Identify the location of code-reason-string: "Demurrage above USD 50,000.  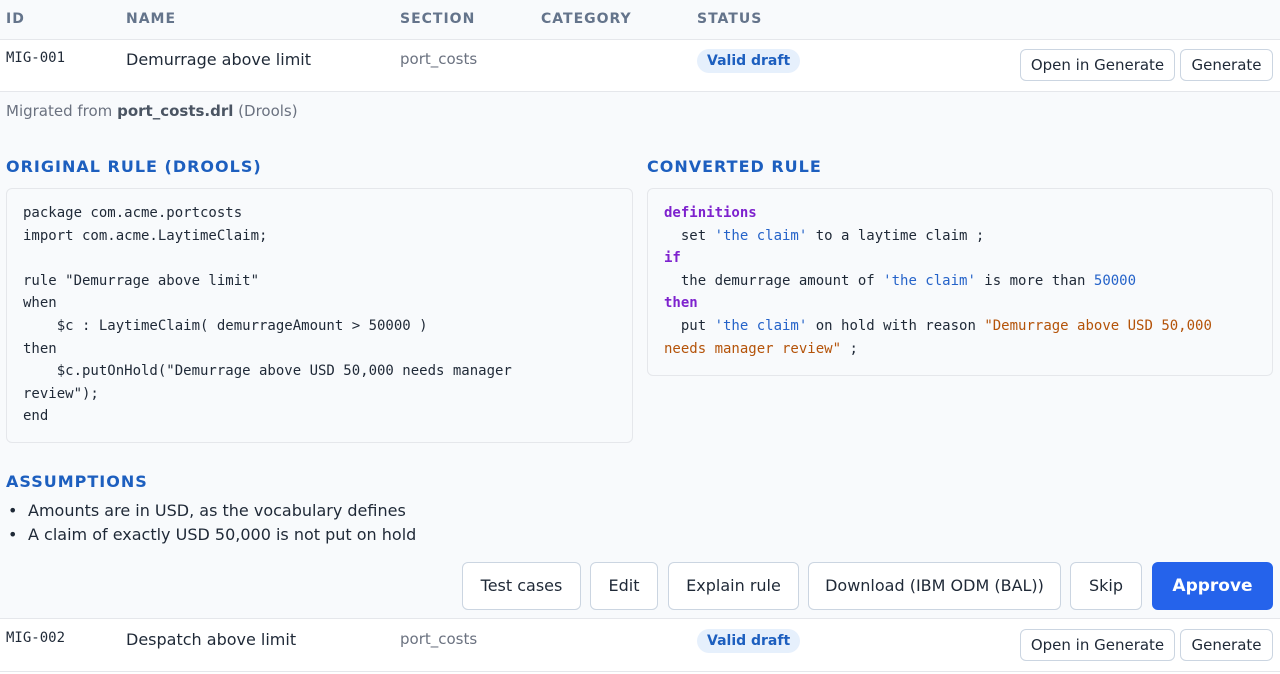
(1098, 325).